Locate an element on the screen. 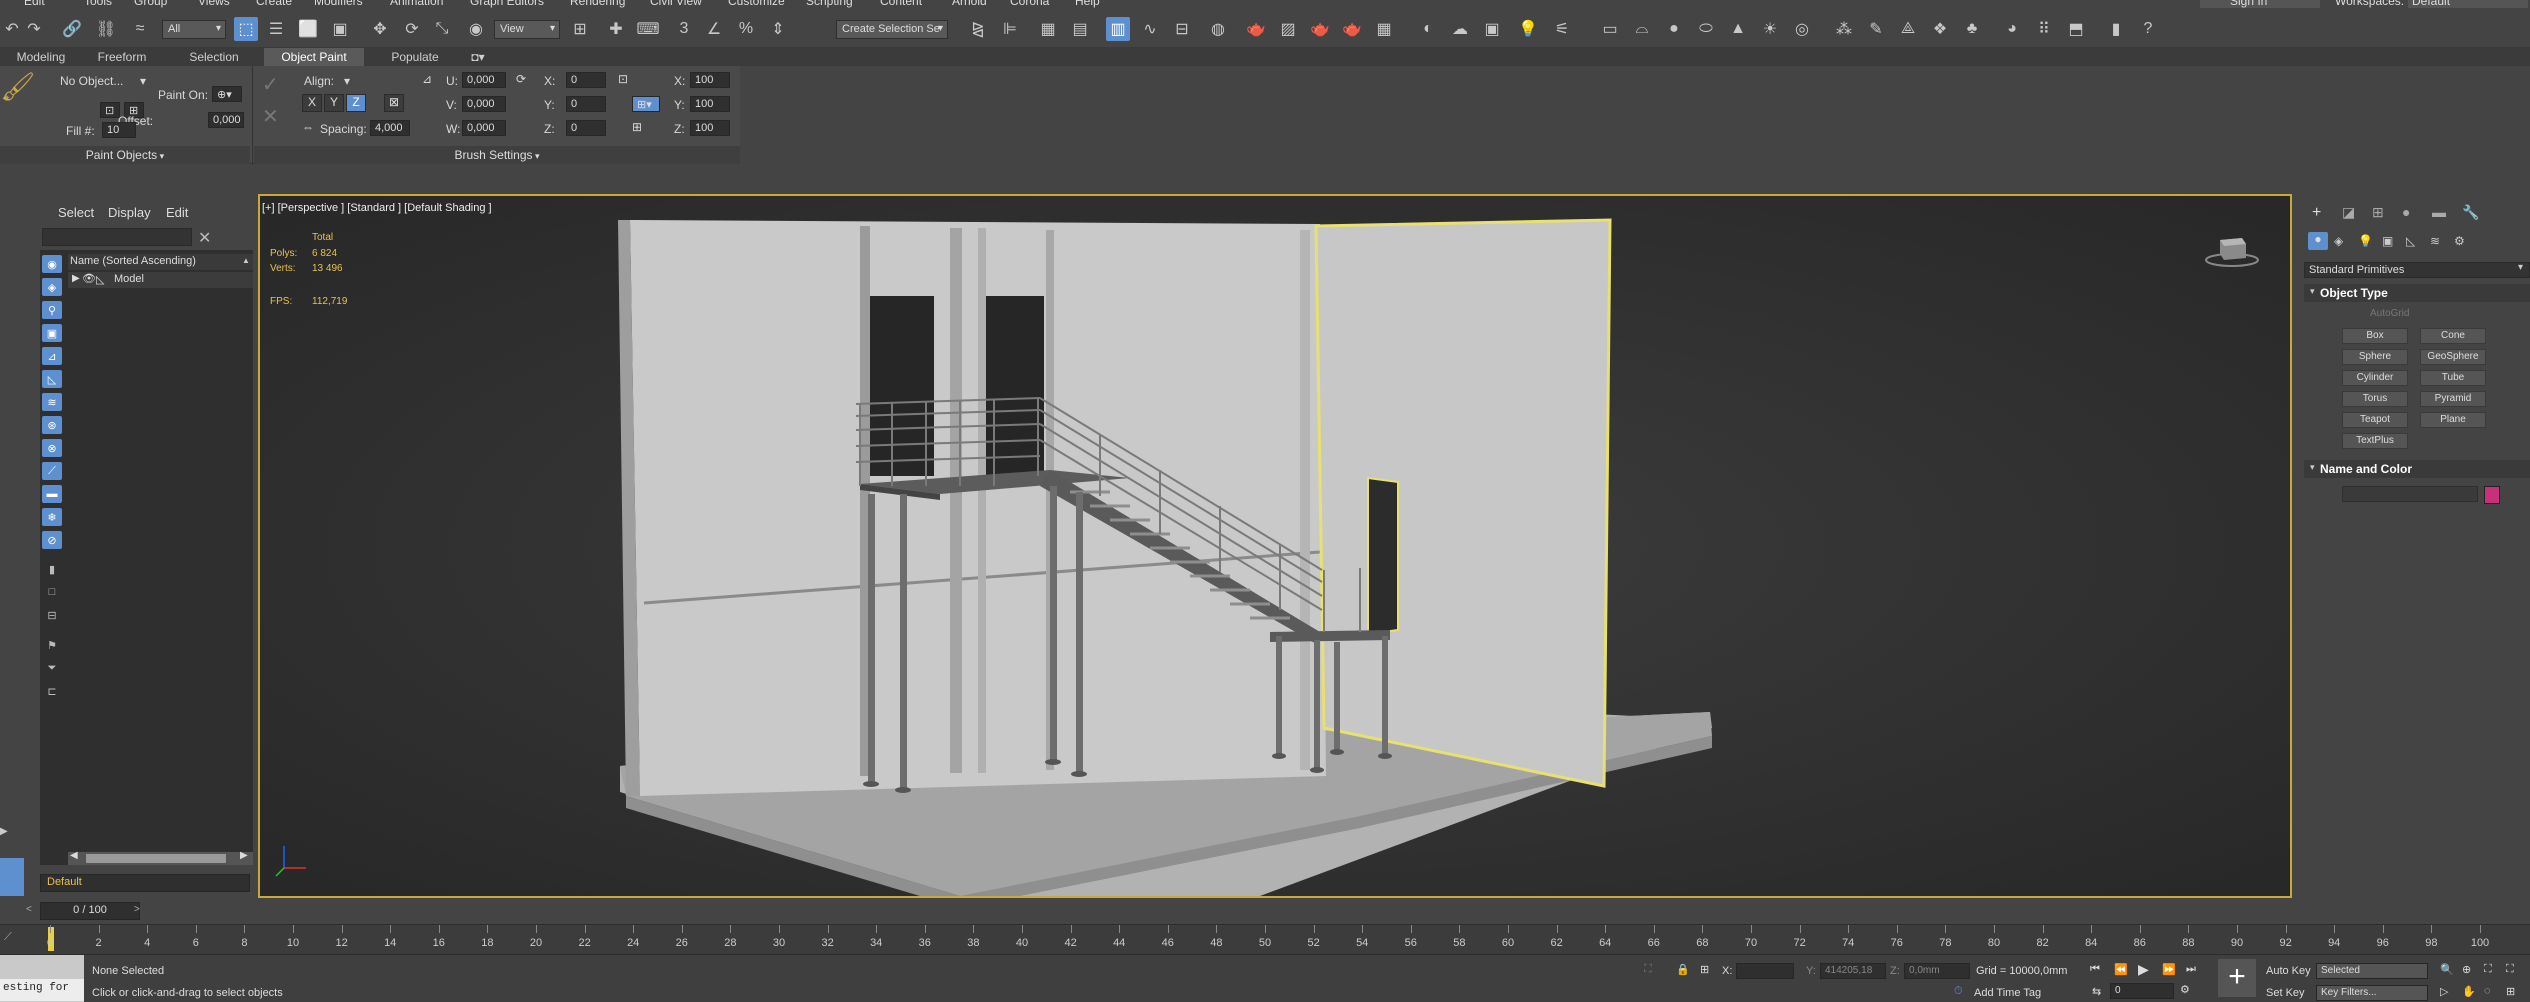  menu-tools: Tools is located at coordinates (98, 4).